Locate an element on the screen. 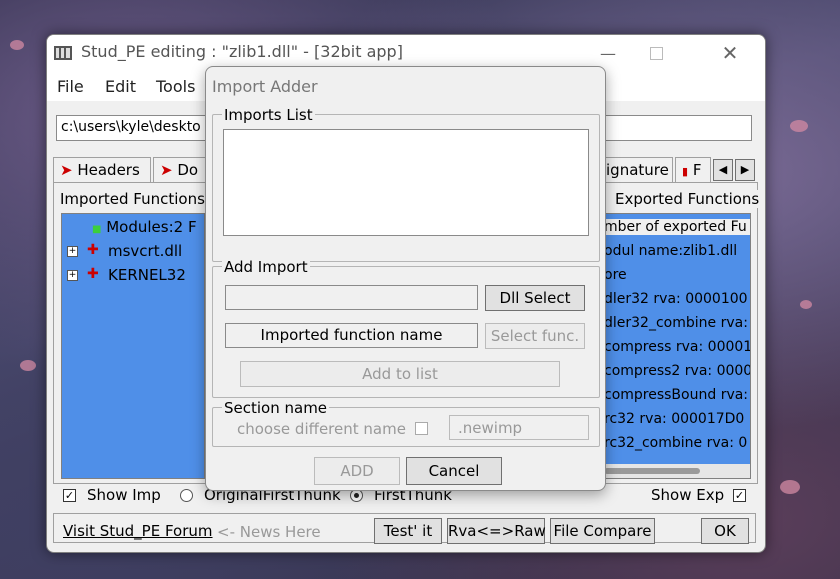  dialog-title: Import Adder is located at coordinates (265, 86).